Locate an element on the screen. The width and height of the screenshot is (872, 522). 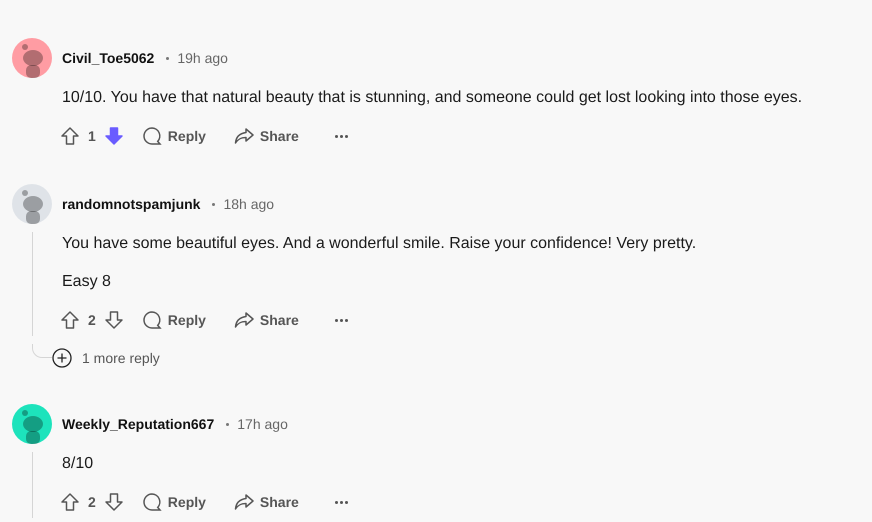
plus-circle-icon is located at coordinates (62, 358).